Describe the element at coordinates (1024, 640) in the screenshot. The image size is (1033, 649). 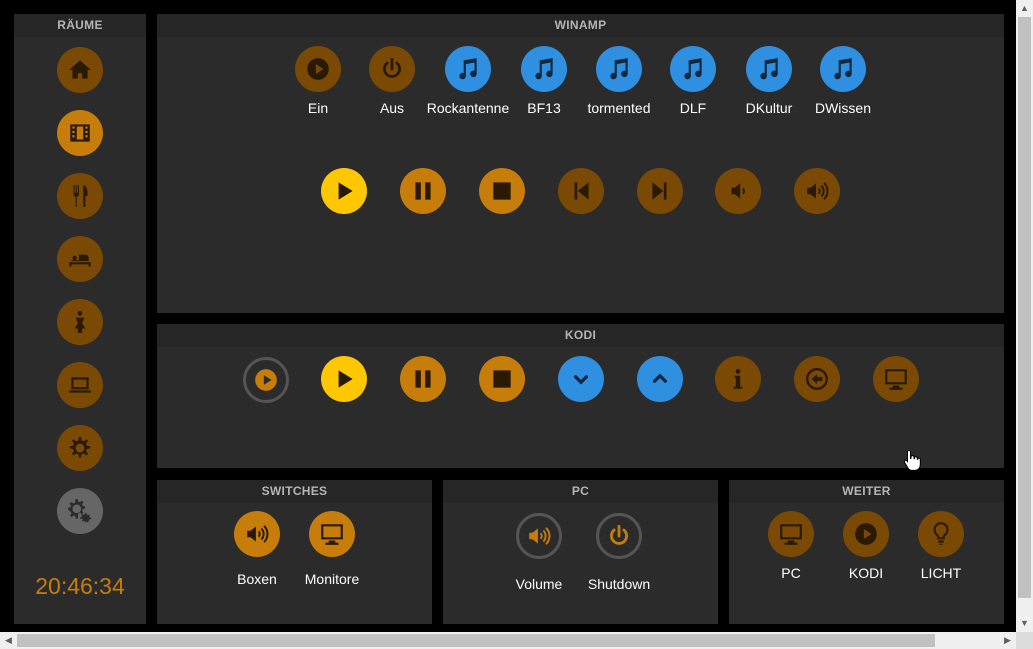
I see `scrollbar-corner` at that location.